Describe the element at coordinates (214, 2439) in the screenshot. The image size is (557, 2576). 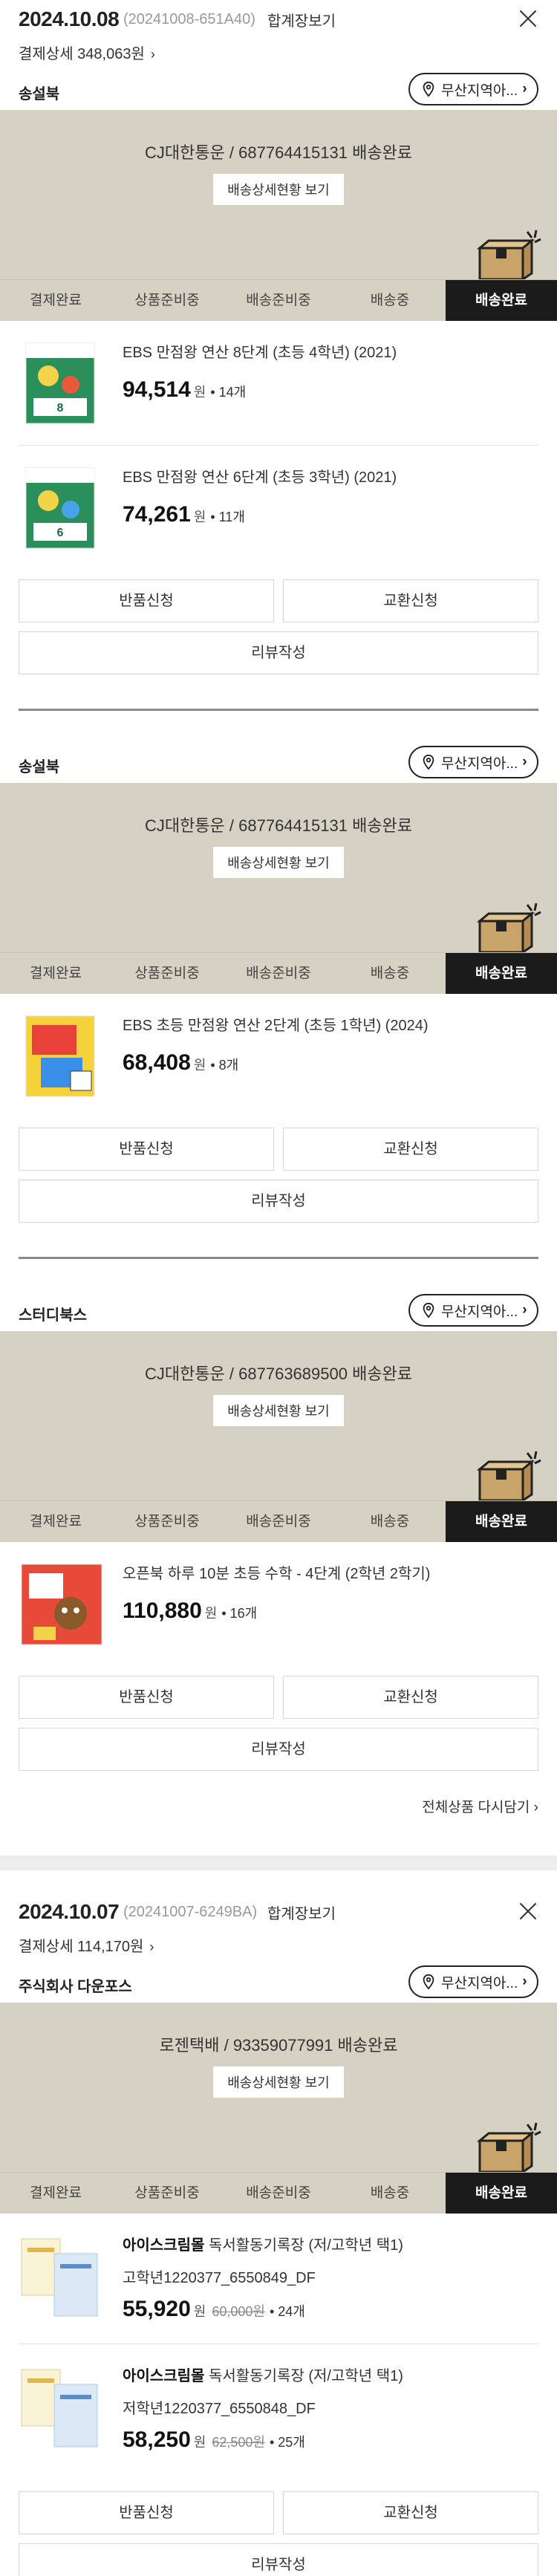
I see `product-price: 58,250 원 62,500원 • 25개` at that location.